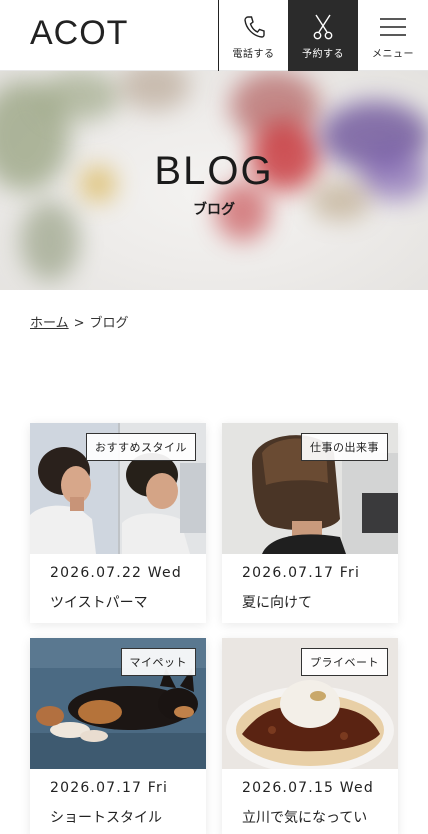 The width and height of the screenshot is (428, 834). Describe the element at coordinates (141, 447) in the screenshot. I see `category-tag: おすすめスタイル` at that location.